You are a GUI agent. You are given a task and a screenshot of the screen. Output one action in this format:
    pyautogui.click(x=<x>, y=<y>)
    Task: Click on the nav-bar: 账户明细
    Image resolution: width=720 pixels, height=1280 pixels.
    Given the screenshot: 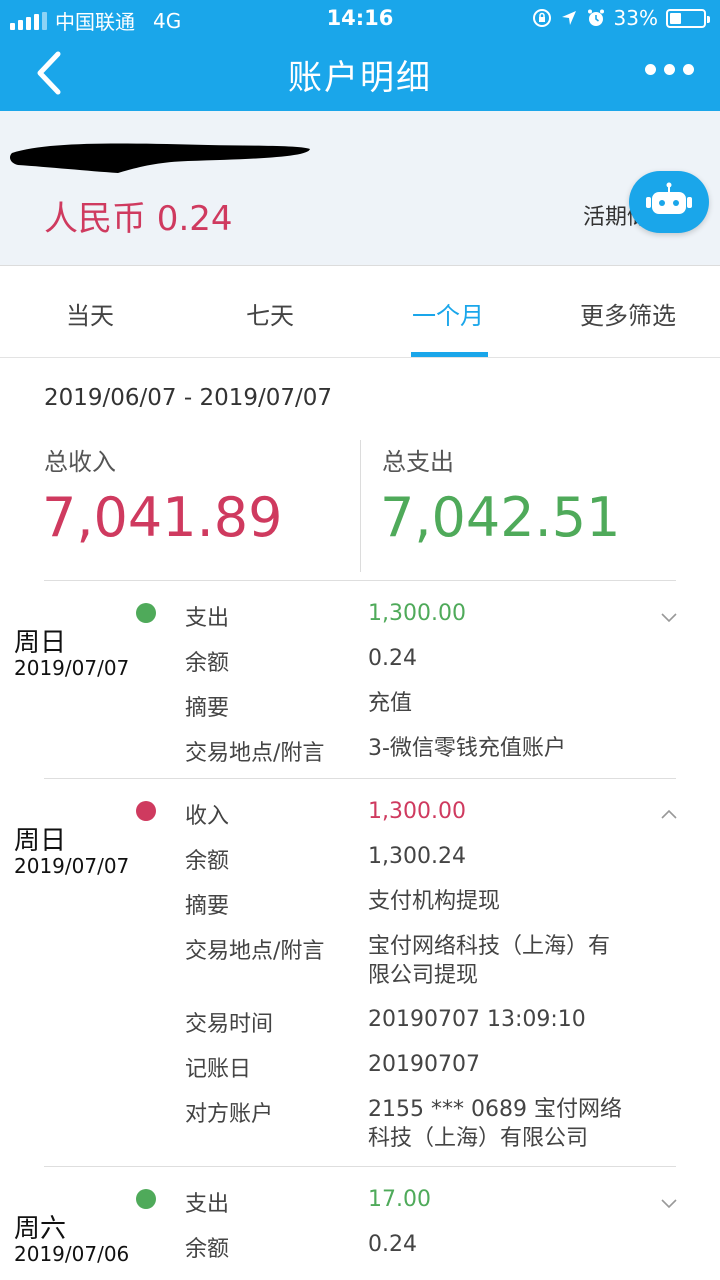 What is the action you would take?
    pyautogui.click(x=360, y=73)
    